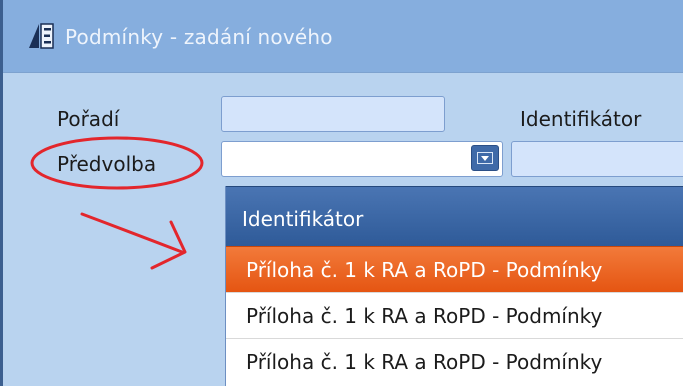  What do you see at coordinates (597, 159) in the screenshot?
I see `identifikator-input` at bounding box center [597, 159].